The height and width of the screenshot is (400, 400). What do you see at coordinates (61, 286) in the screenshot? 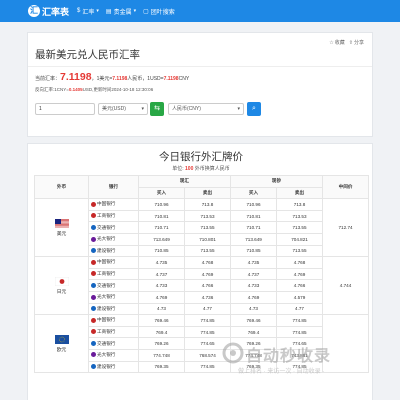
I see `currency-cell: 日元` at bounding box center [61, 286].